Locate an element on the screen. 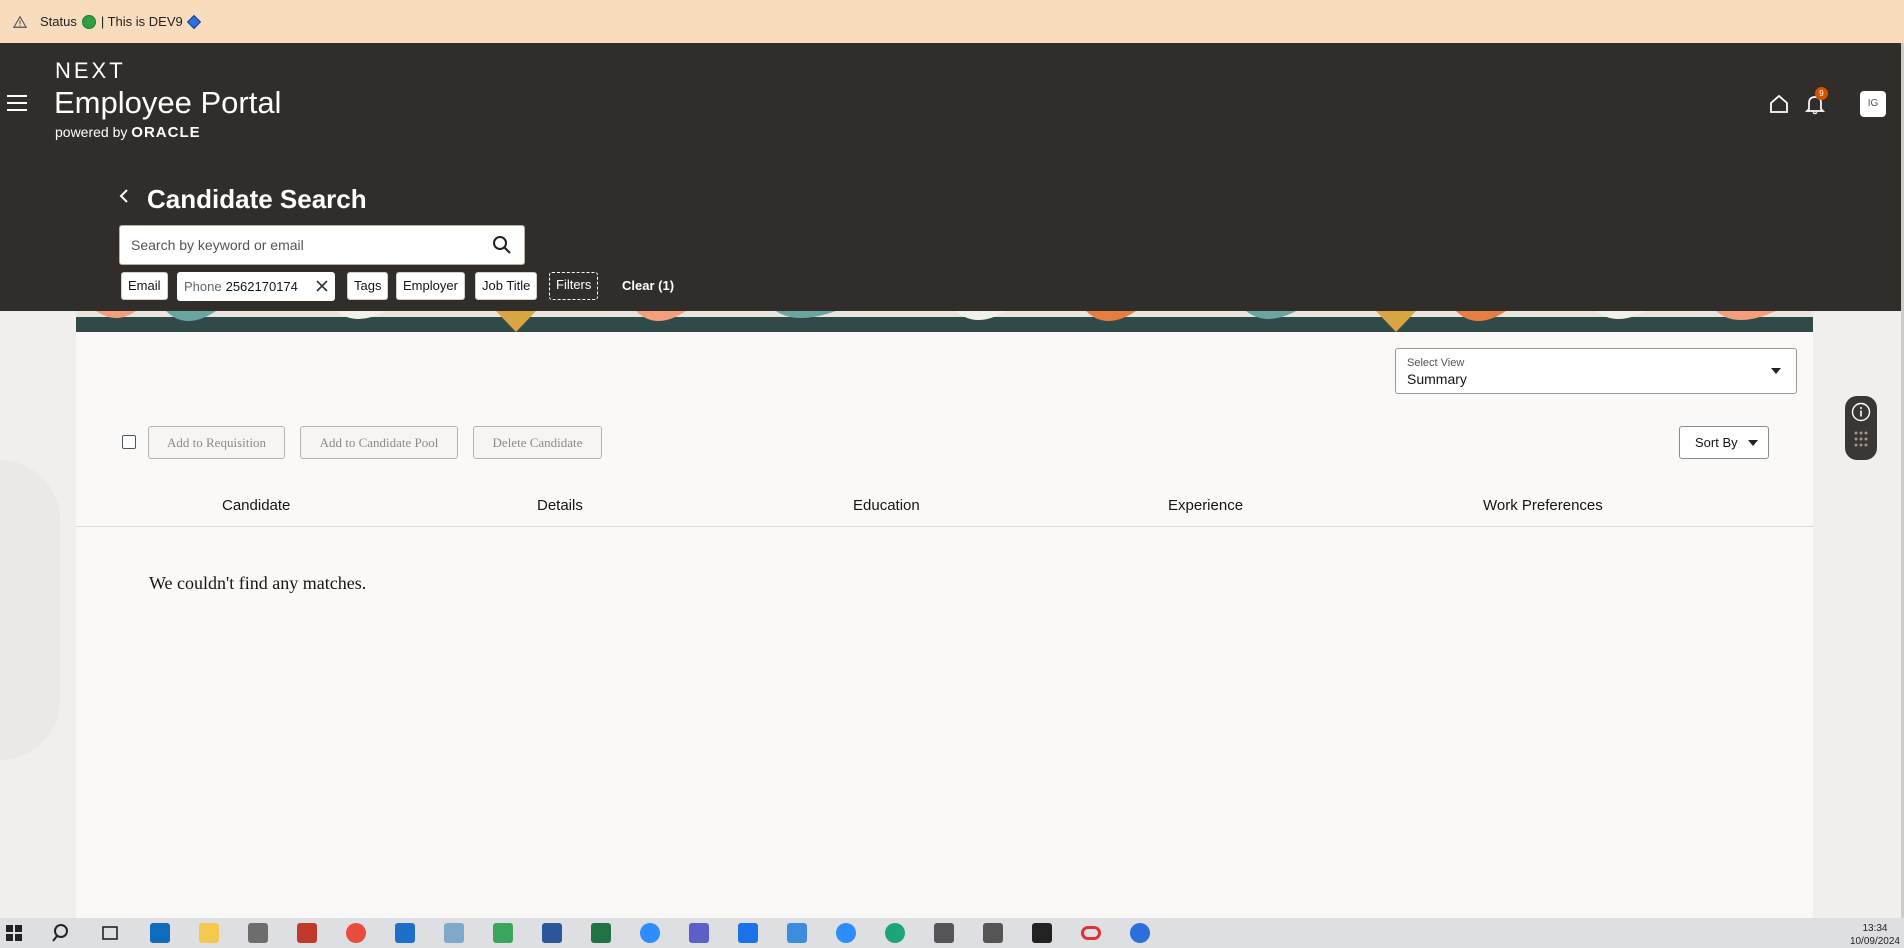  filter-chip-tags: Tags is located at coordinates (368, 286).